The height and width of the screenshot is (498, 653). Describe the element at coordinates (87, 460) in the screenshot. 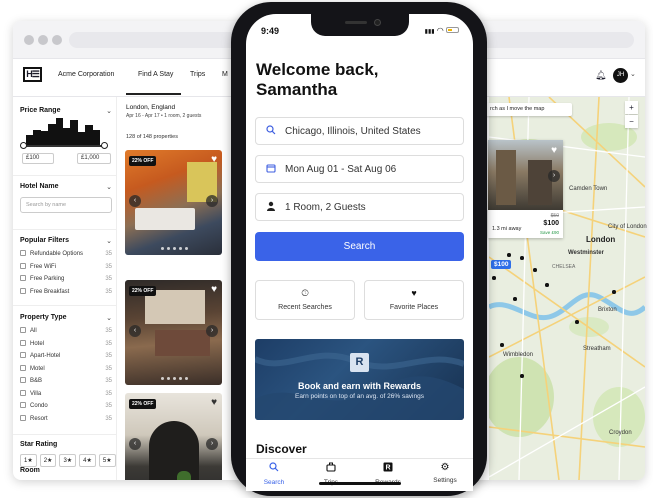

I see `star-option-4: 4★` at that location.